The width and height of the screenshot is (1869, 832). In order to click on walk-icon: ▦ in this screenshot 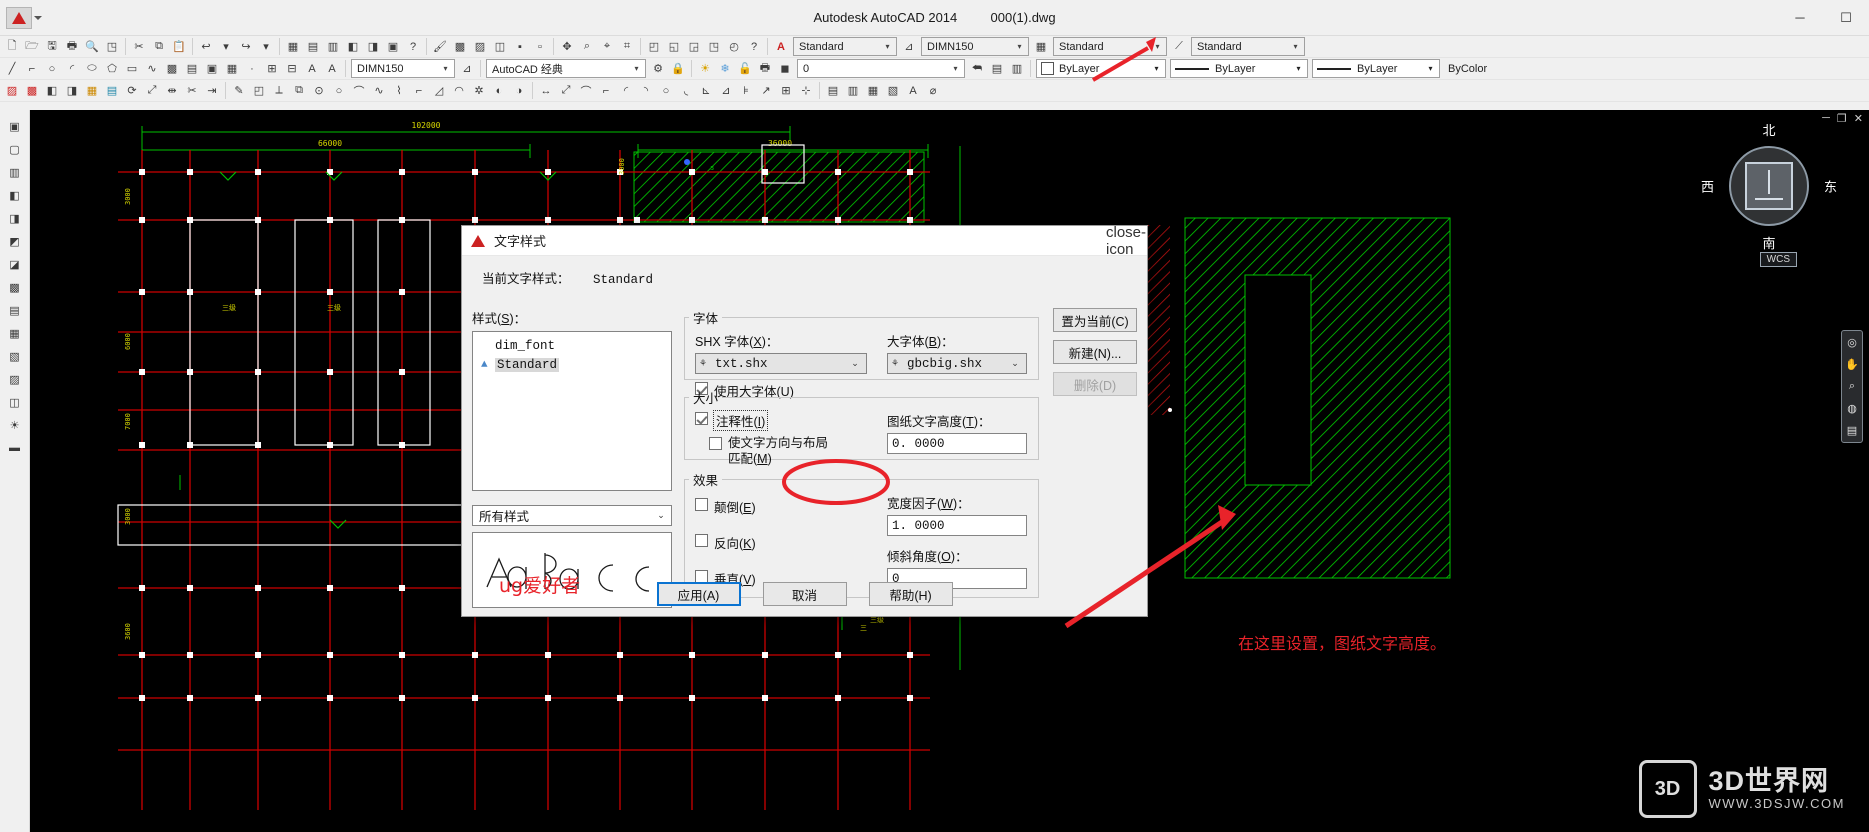, I will do `click(15, 333)`.